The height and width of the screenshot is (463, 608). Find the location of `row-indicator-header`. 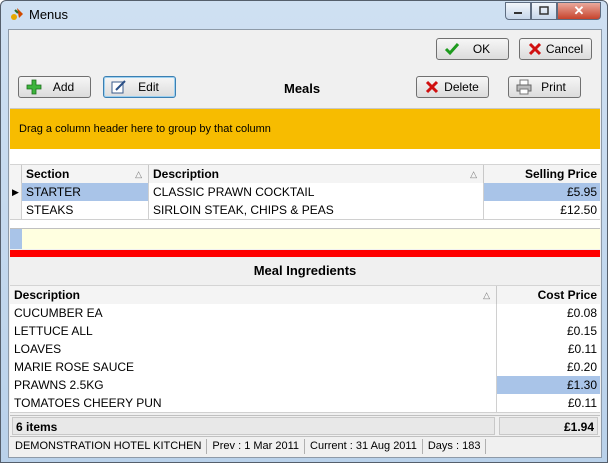

row-indicator-header is located at coordinates (16, 174).